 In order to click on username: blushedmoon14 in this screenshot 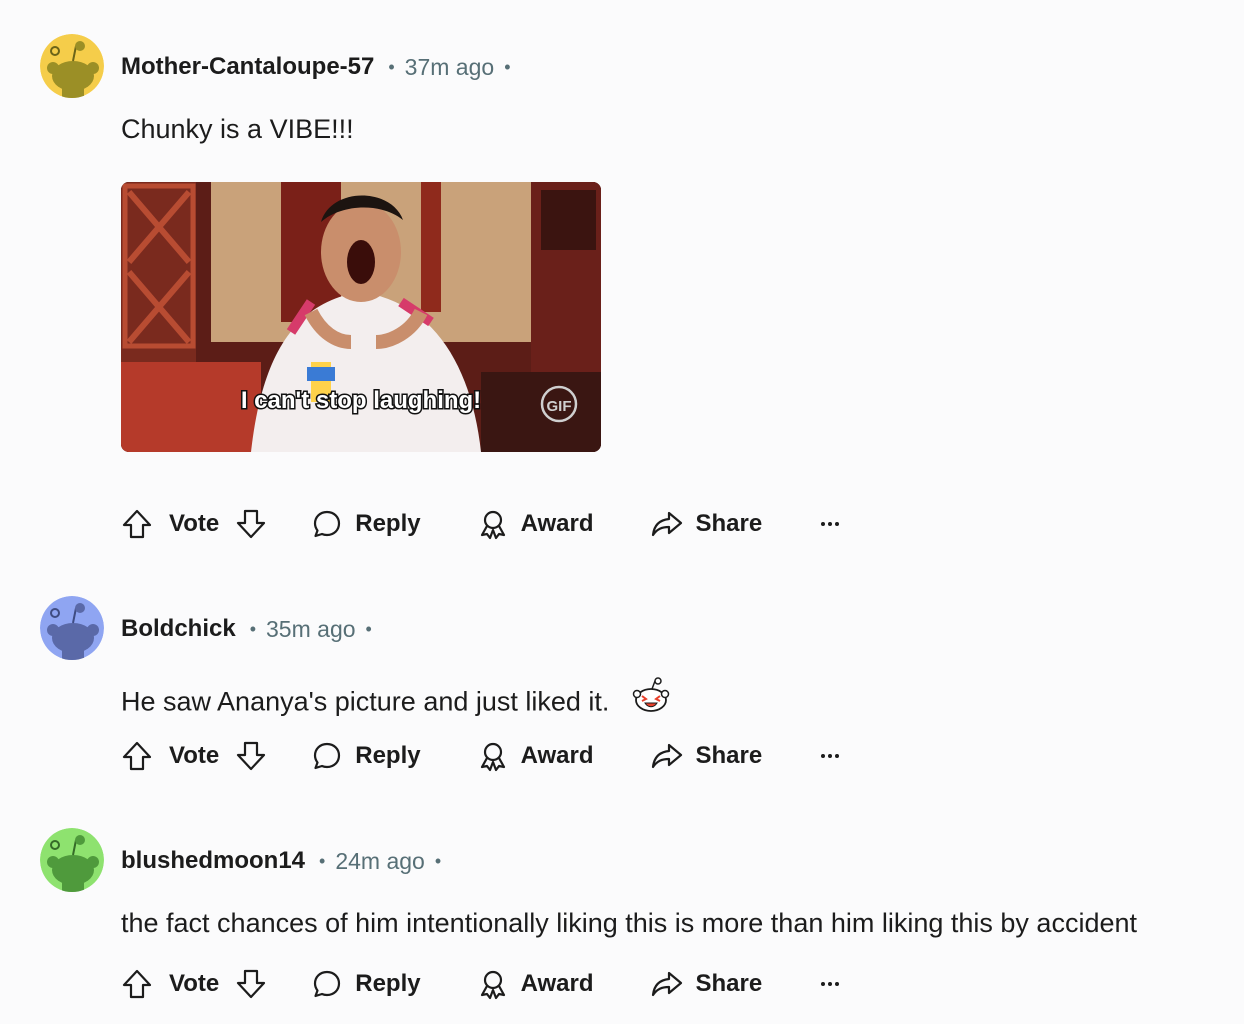, I will do `click(213, 861)`.